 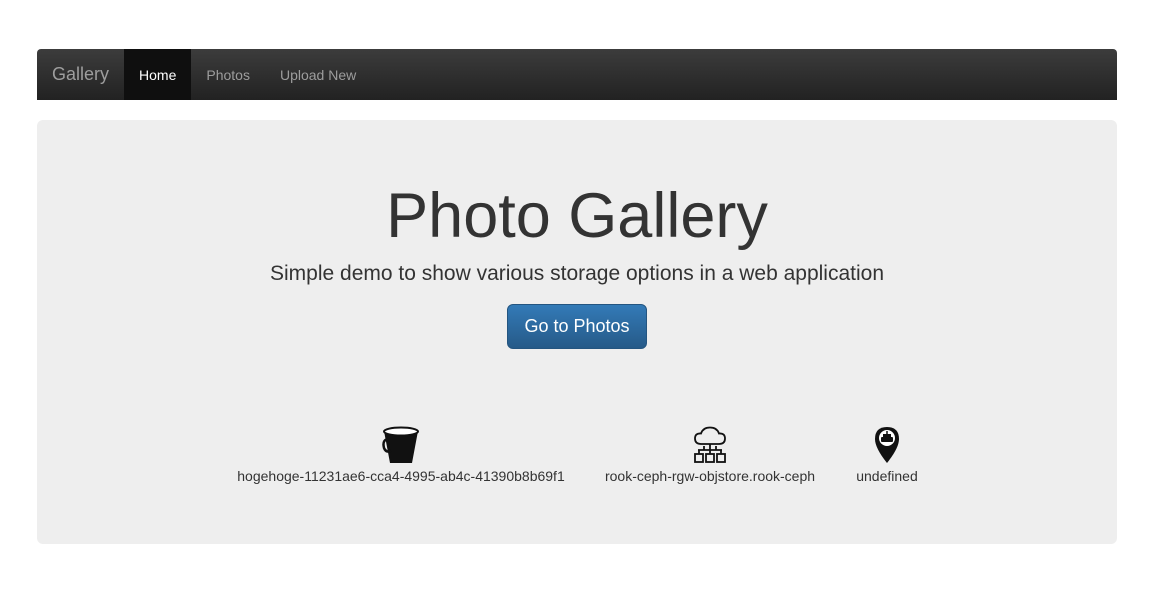 What do you see at coordinates (80, 74) in the screenshot?
I see `navbar-brand: Gallery` at bounding box center [80, 74].